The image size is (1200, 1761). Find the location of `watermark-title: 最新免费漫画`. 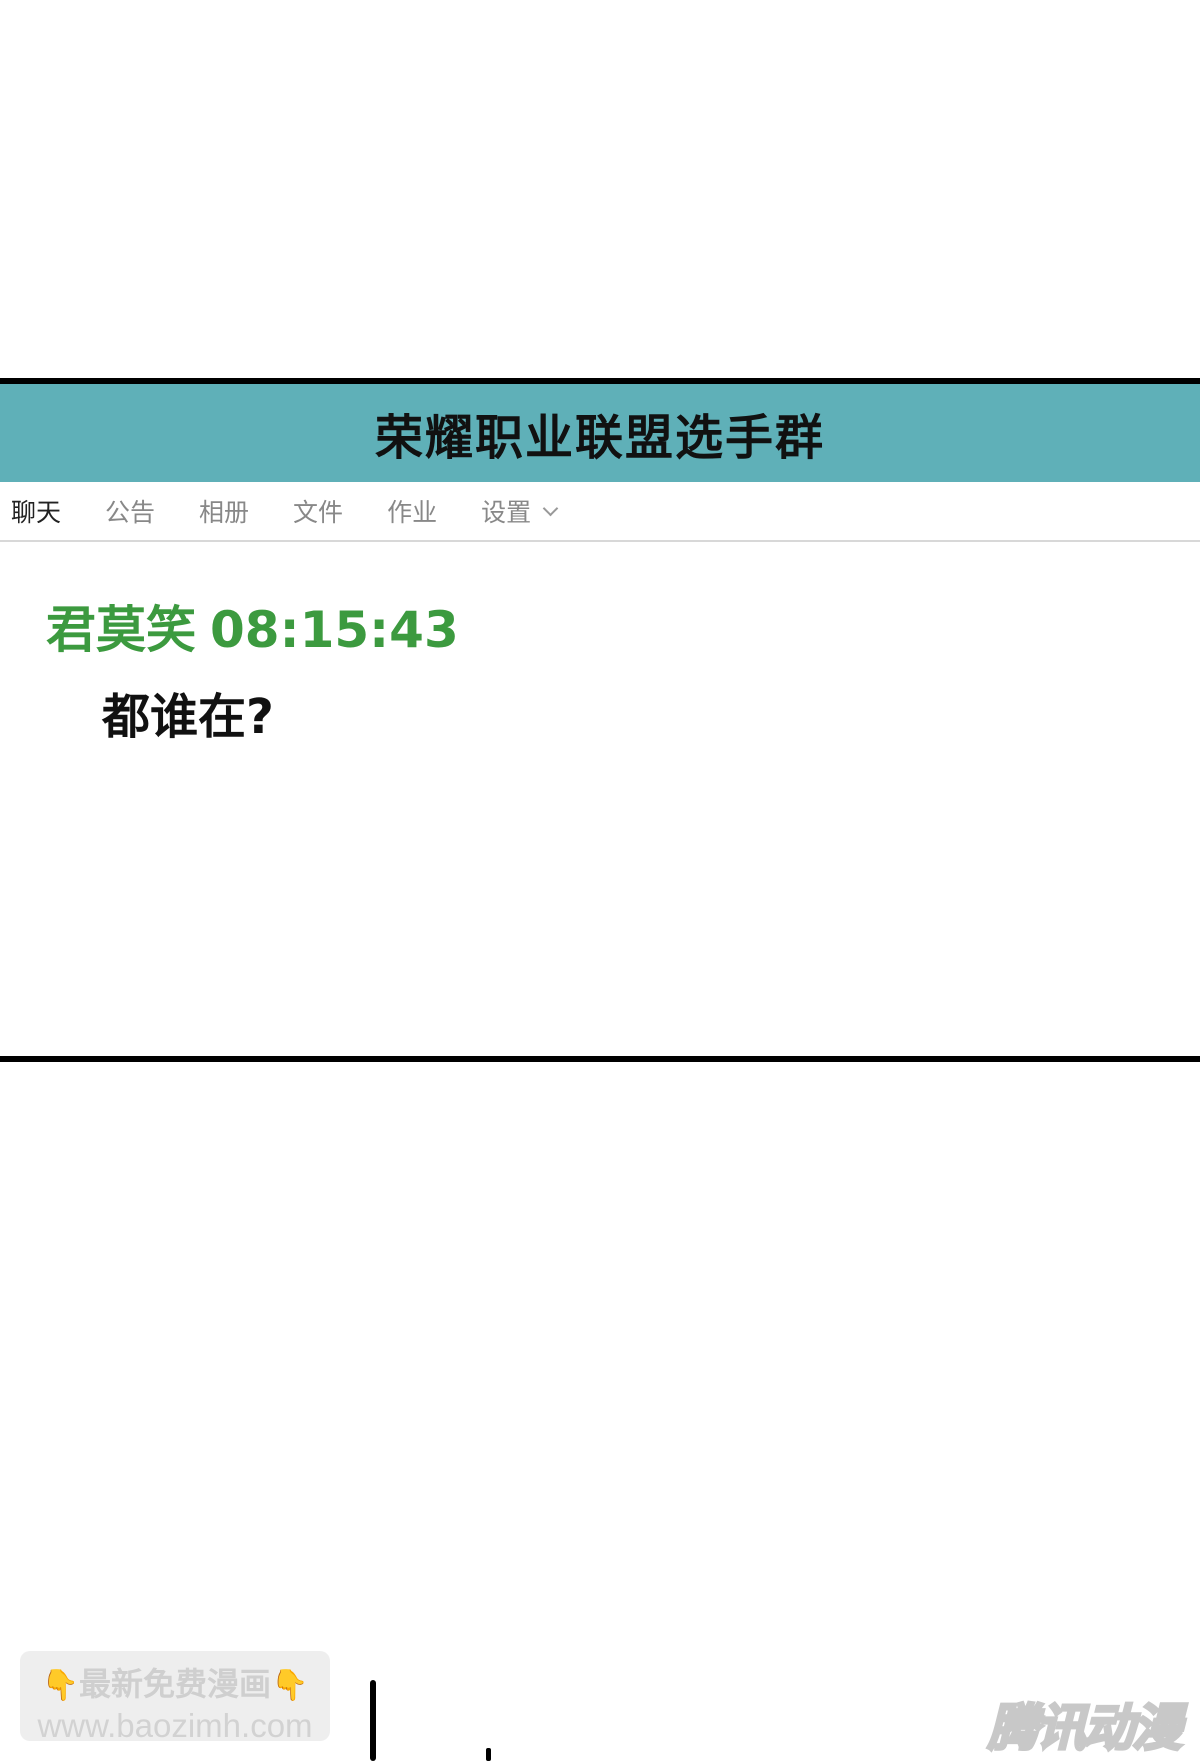

watermark-title: 最新免费漫画 is located at coordinates (174, 1684).